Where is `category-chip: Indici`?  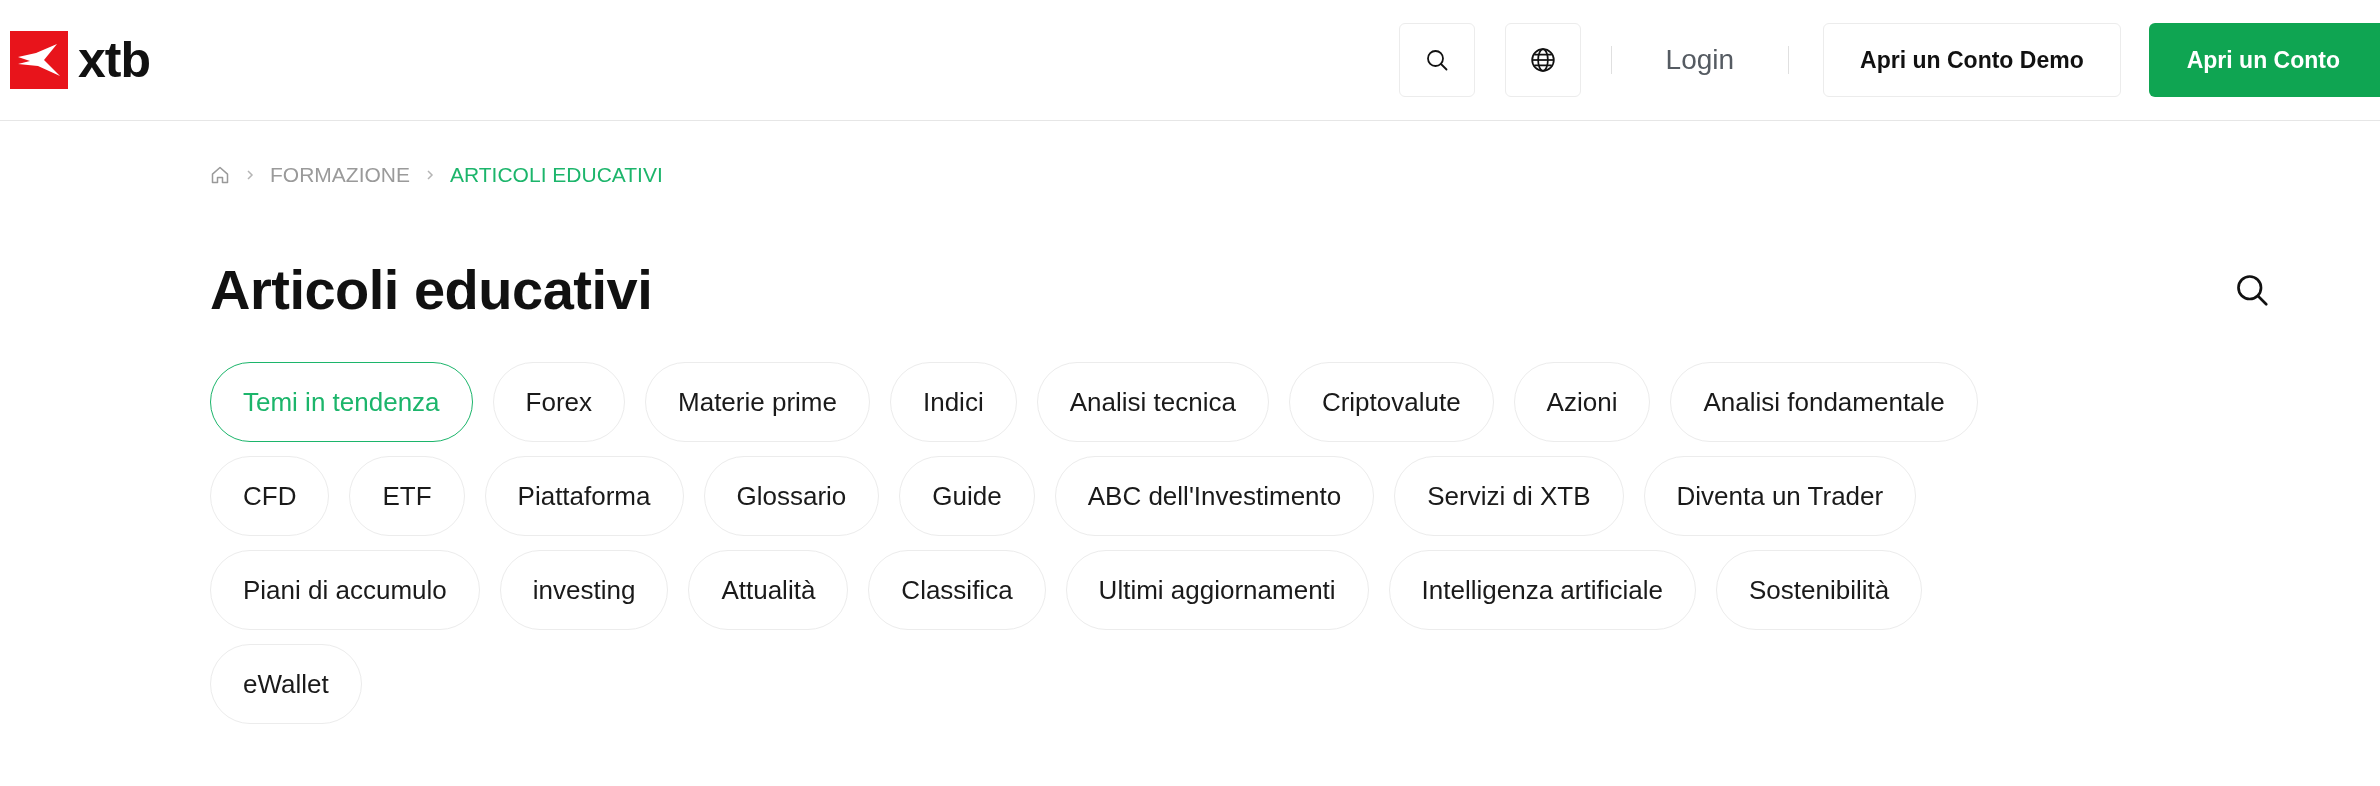
category-chip: Indici is located at coordinates (953, 402).